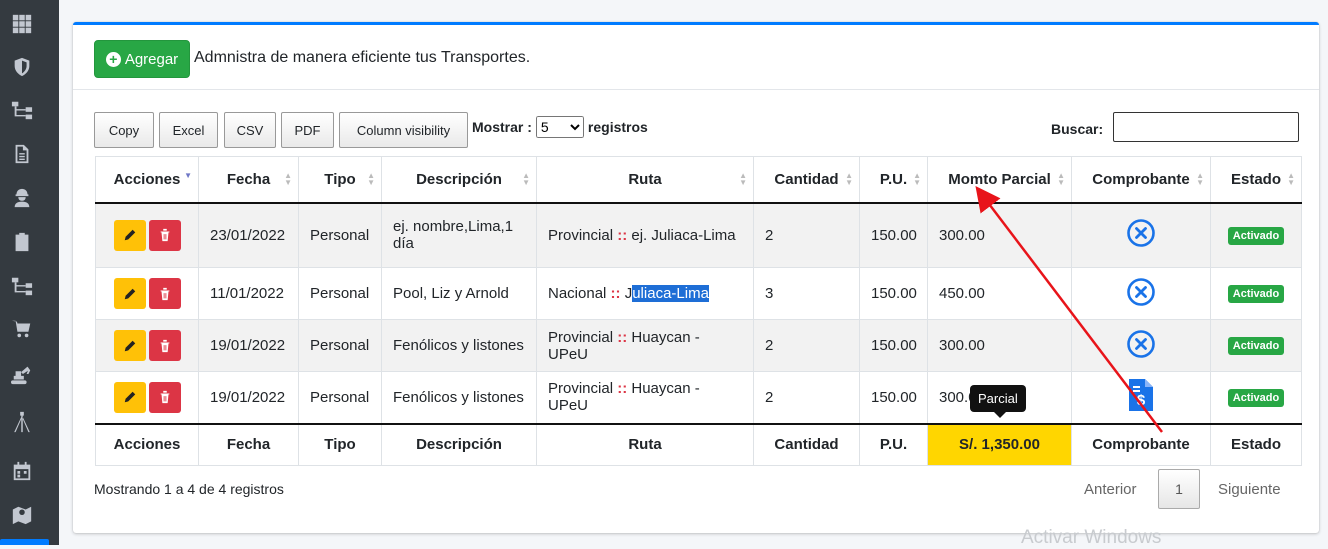 The height and width of the screenshot is (549, 1328). I want to click on invoice-file-icon: $, so click(1141, 395).